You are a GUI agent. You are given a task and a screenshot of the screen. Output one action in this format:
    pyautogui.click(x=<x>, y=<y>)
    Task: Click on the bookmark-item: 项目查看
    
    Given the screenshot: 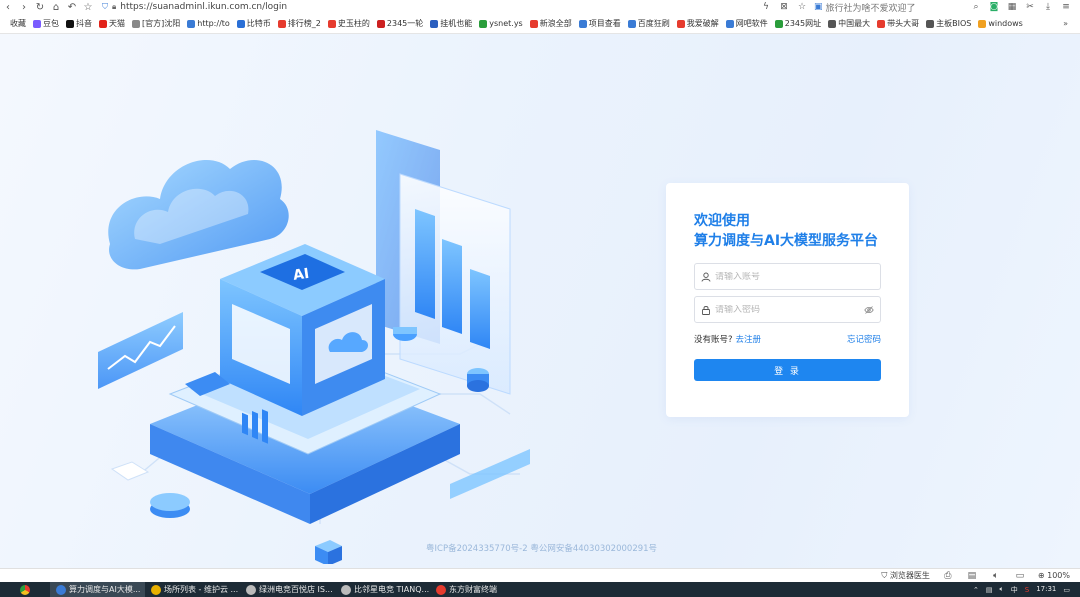 What is the action you would take?
    pyautogui.click(x=599, y=23)
    